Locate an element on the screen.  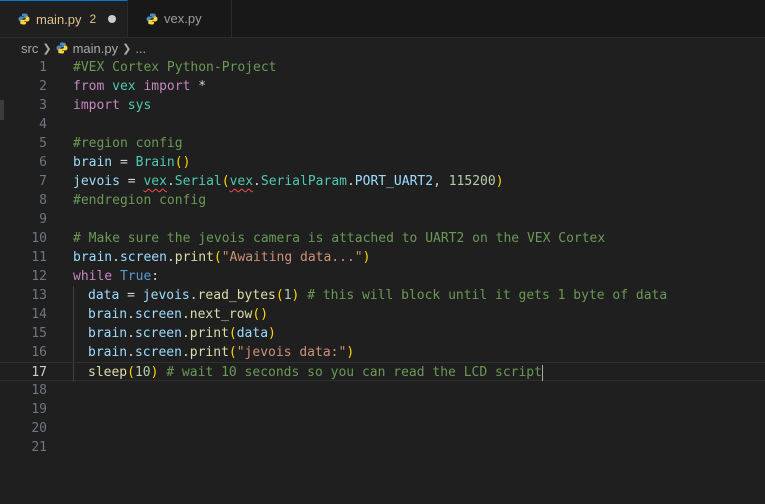
code-line: 11 brain.screen.print("Awaiting data...") is located at coordinates (382, 257).